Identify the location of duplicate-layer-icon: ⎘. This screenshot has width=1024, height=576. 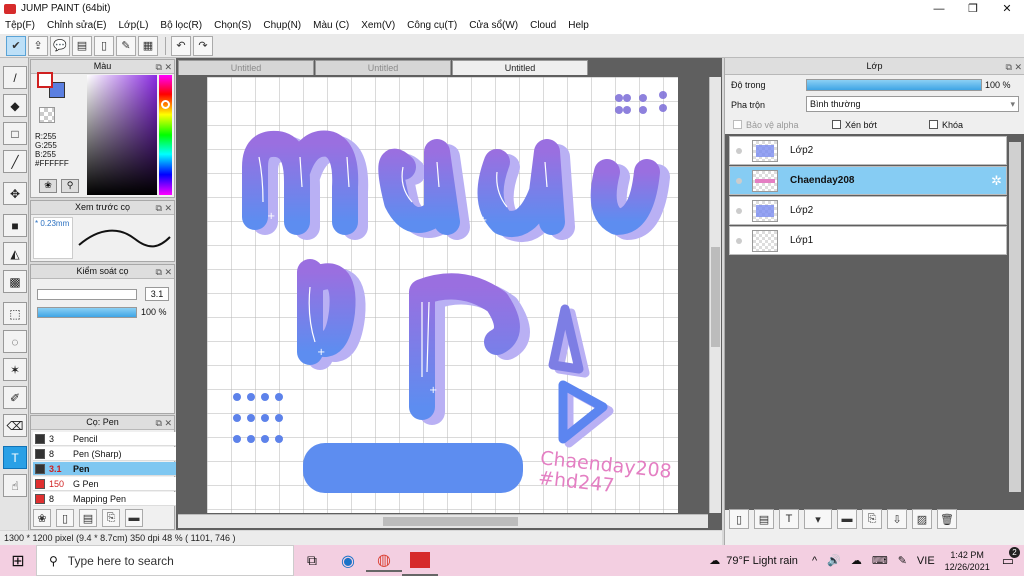
(872, 519).